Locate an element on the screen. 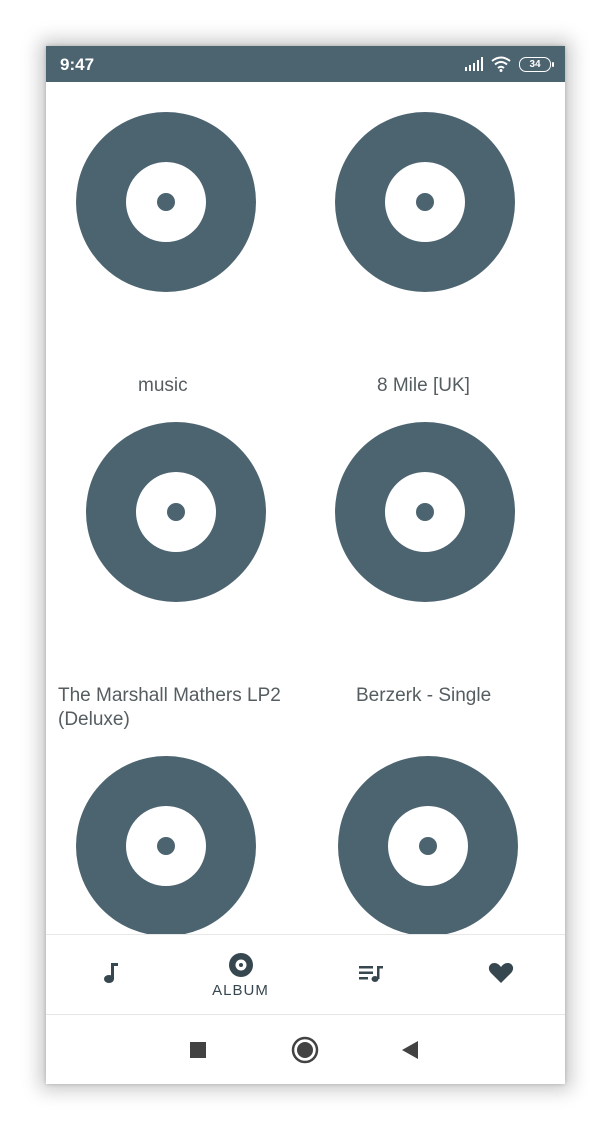 This screenshot has height=1130, width=611. back-triangle-icon is located at coordinates (410, 1050).